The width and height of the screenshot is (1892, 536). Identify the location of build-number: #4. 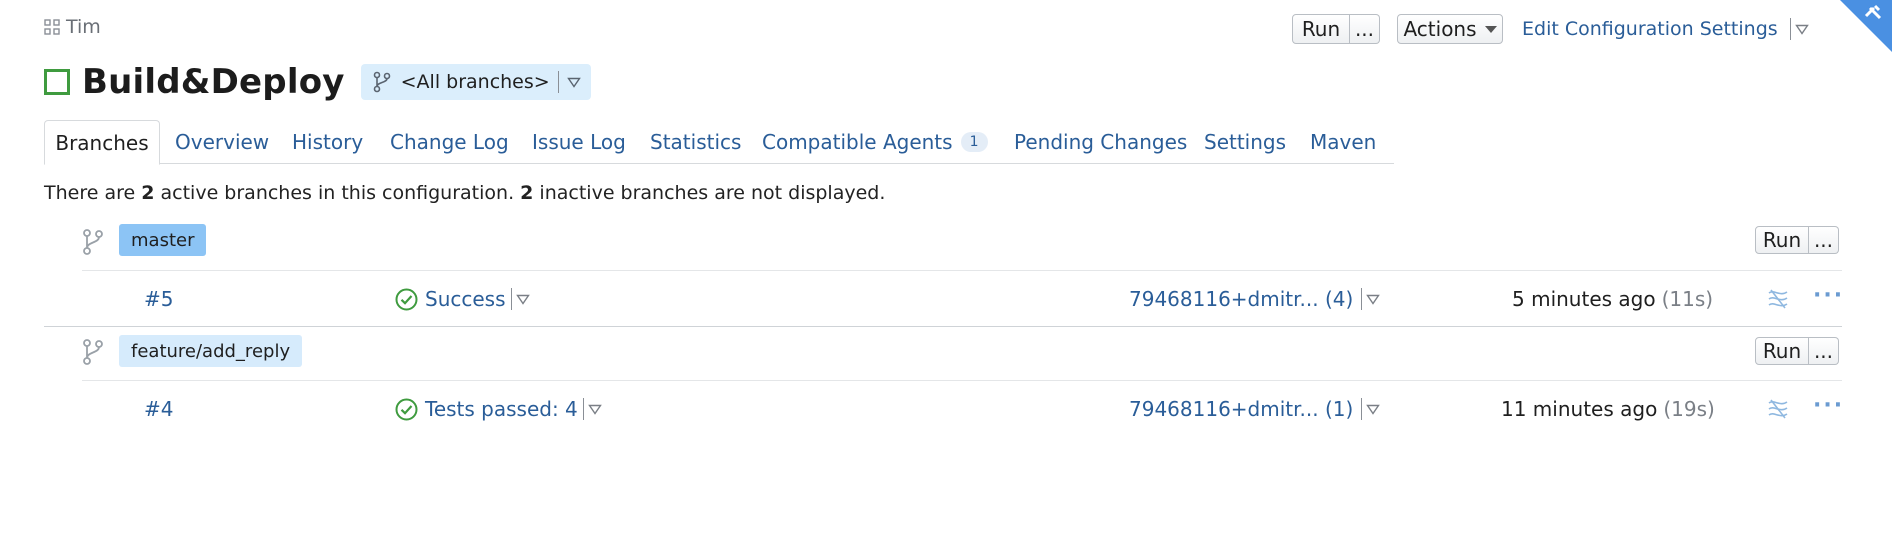
(159, 409).